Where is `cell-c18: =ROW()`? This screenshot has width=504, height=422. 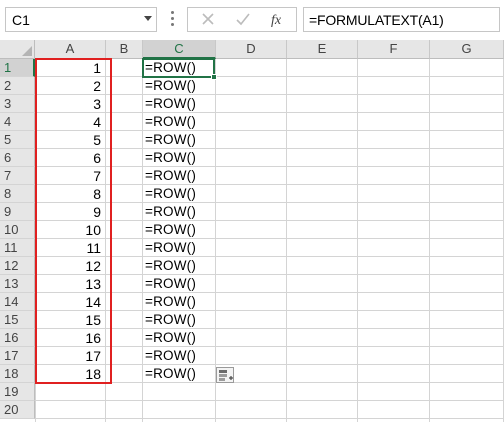 cell-c18: =ROW() is located at coordinates (179, 374).